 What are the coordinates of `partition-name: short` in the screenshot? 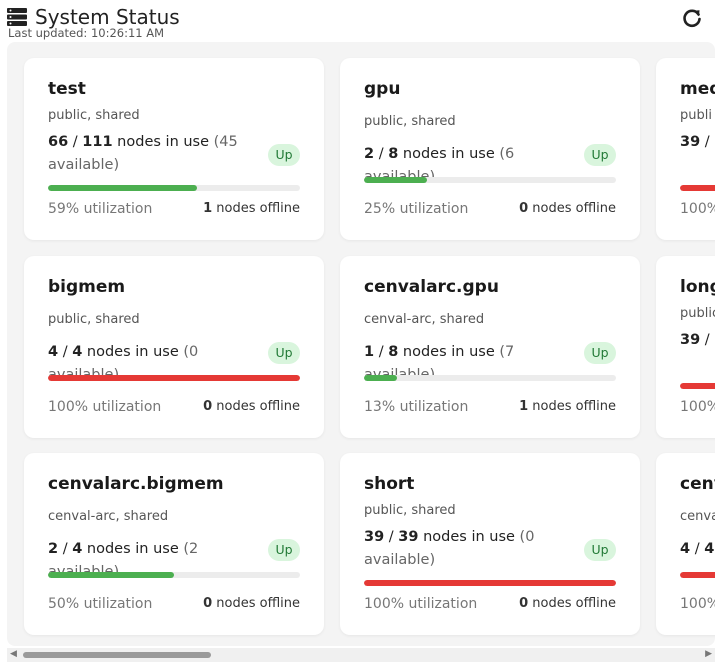 It's located at (389, 484).